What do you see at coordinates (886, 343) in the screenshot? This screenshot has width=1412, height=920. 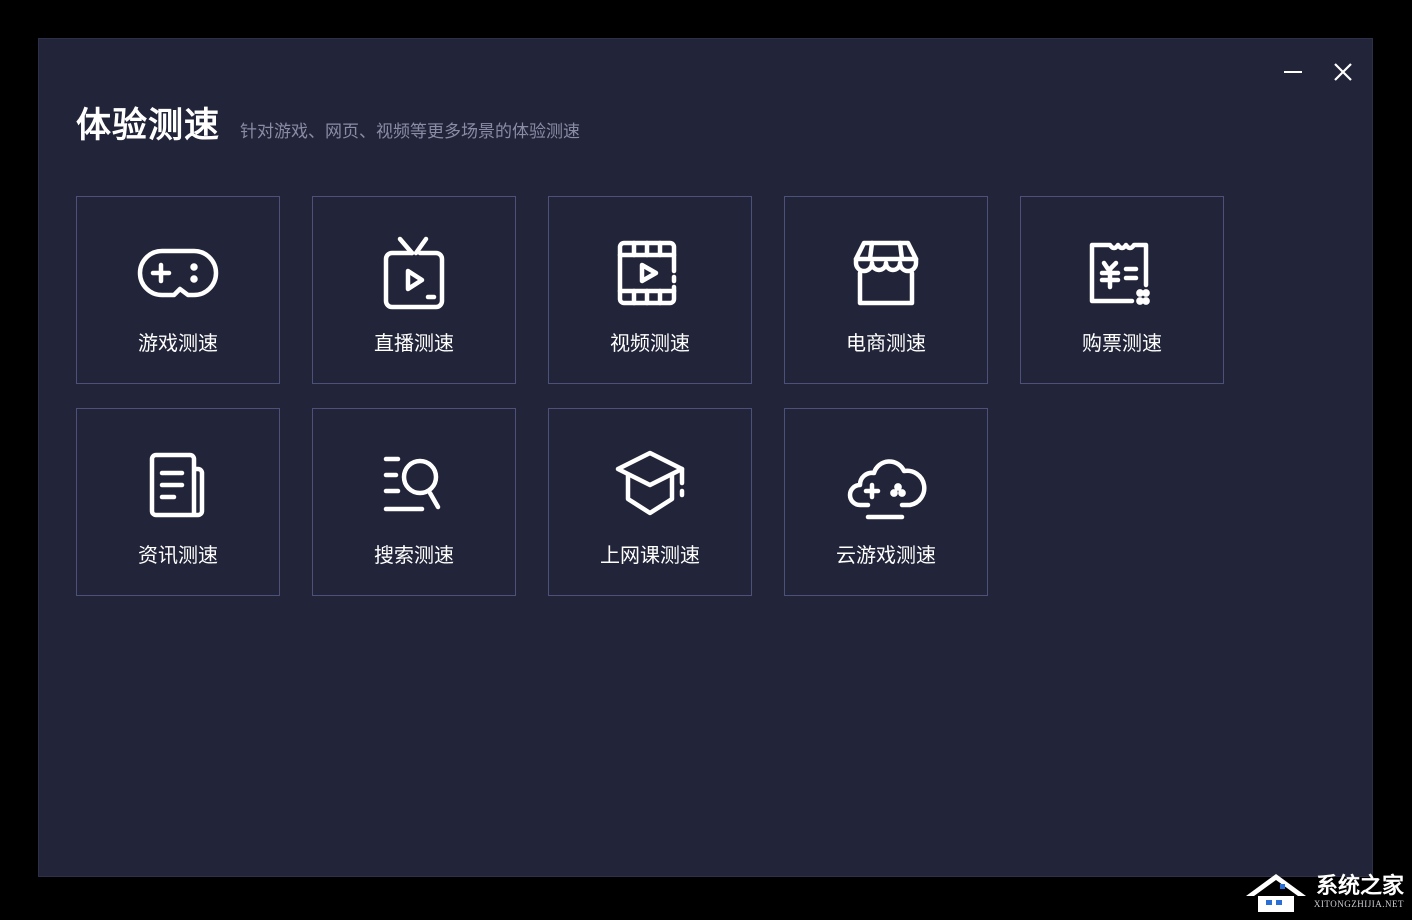 I see `tile-label: 电商测速` at bounding box center [886, 343].